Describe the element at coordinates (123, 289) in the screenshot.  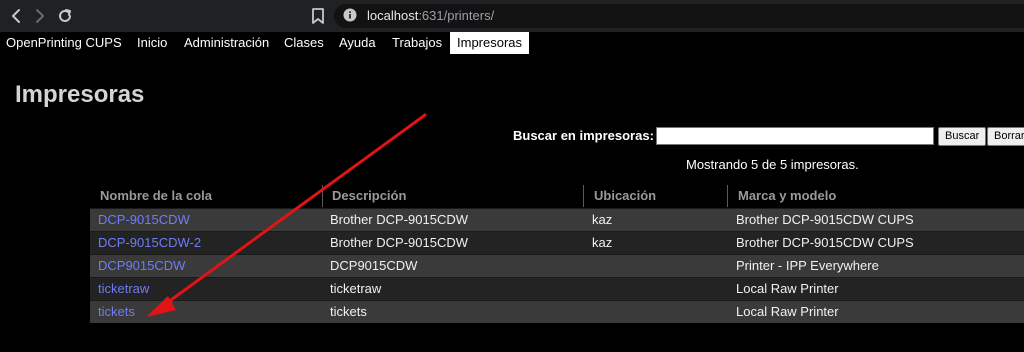
I see `printer-link: ticketraw` at that location.